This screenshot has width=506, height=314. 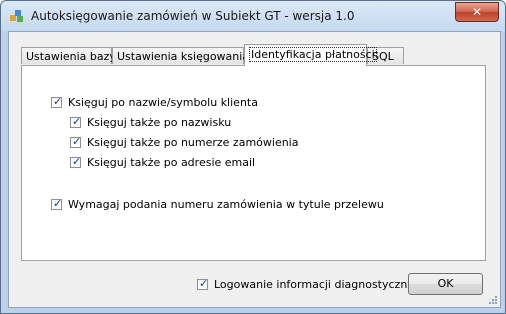 What do you see at coordinates (163, 102) in the screenshot?
I see `book-by-name-label: Księguj po nazwie/symbolu klienta` at bounding box center [163, 102].